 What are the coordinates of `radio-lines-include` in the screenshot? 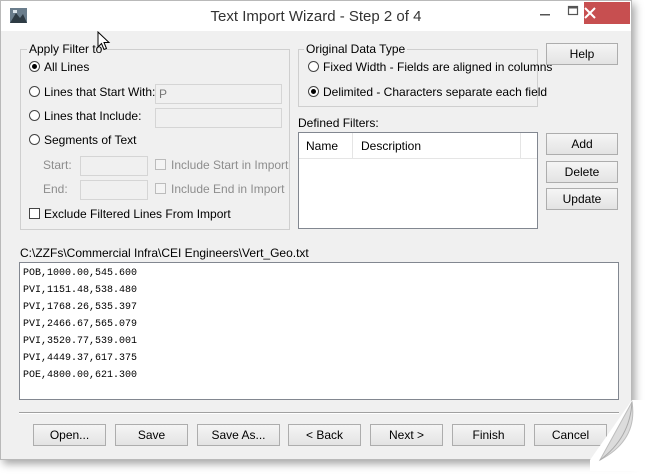 It's located at (34, 115).